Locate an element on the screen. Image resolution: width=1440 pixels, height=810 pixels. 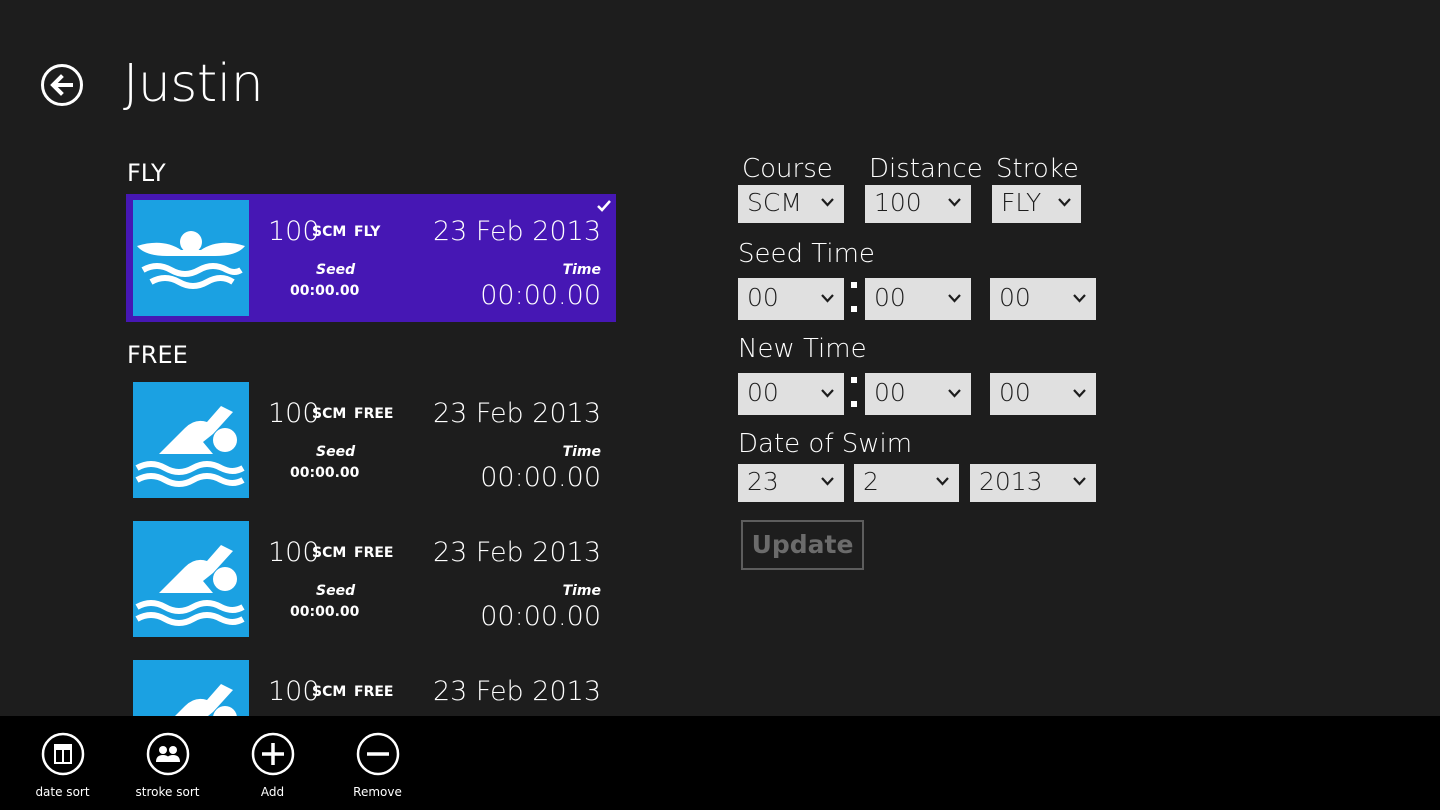
month-value: 2 is located at coordinates (871, 481).